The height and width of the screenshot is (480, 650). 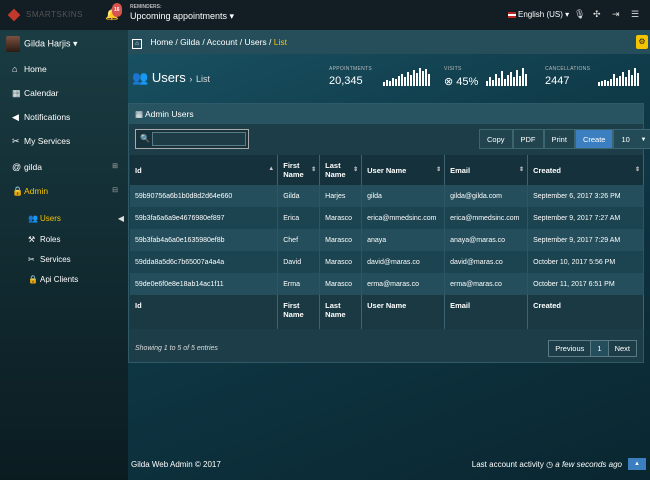 What do you see at coordinates (64, 93) in the screenshot?
I see `sidebar-item-calendar: ▦ Calendar` at bounding box center [64, 93].